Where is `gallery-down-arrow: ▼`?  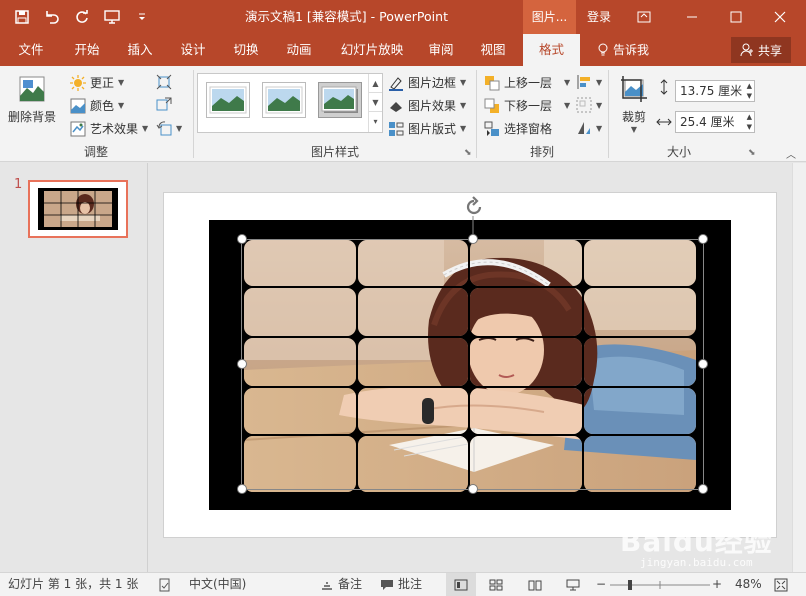 gallery-down-arrow: ▼ is located at coordinates (375, 102).